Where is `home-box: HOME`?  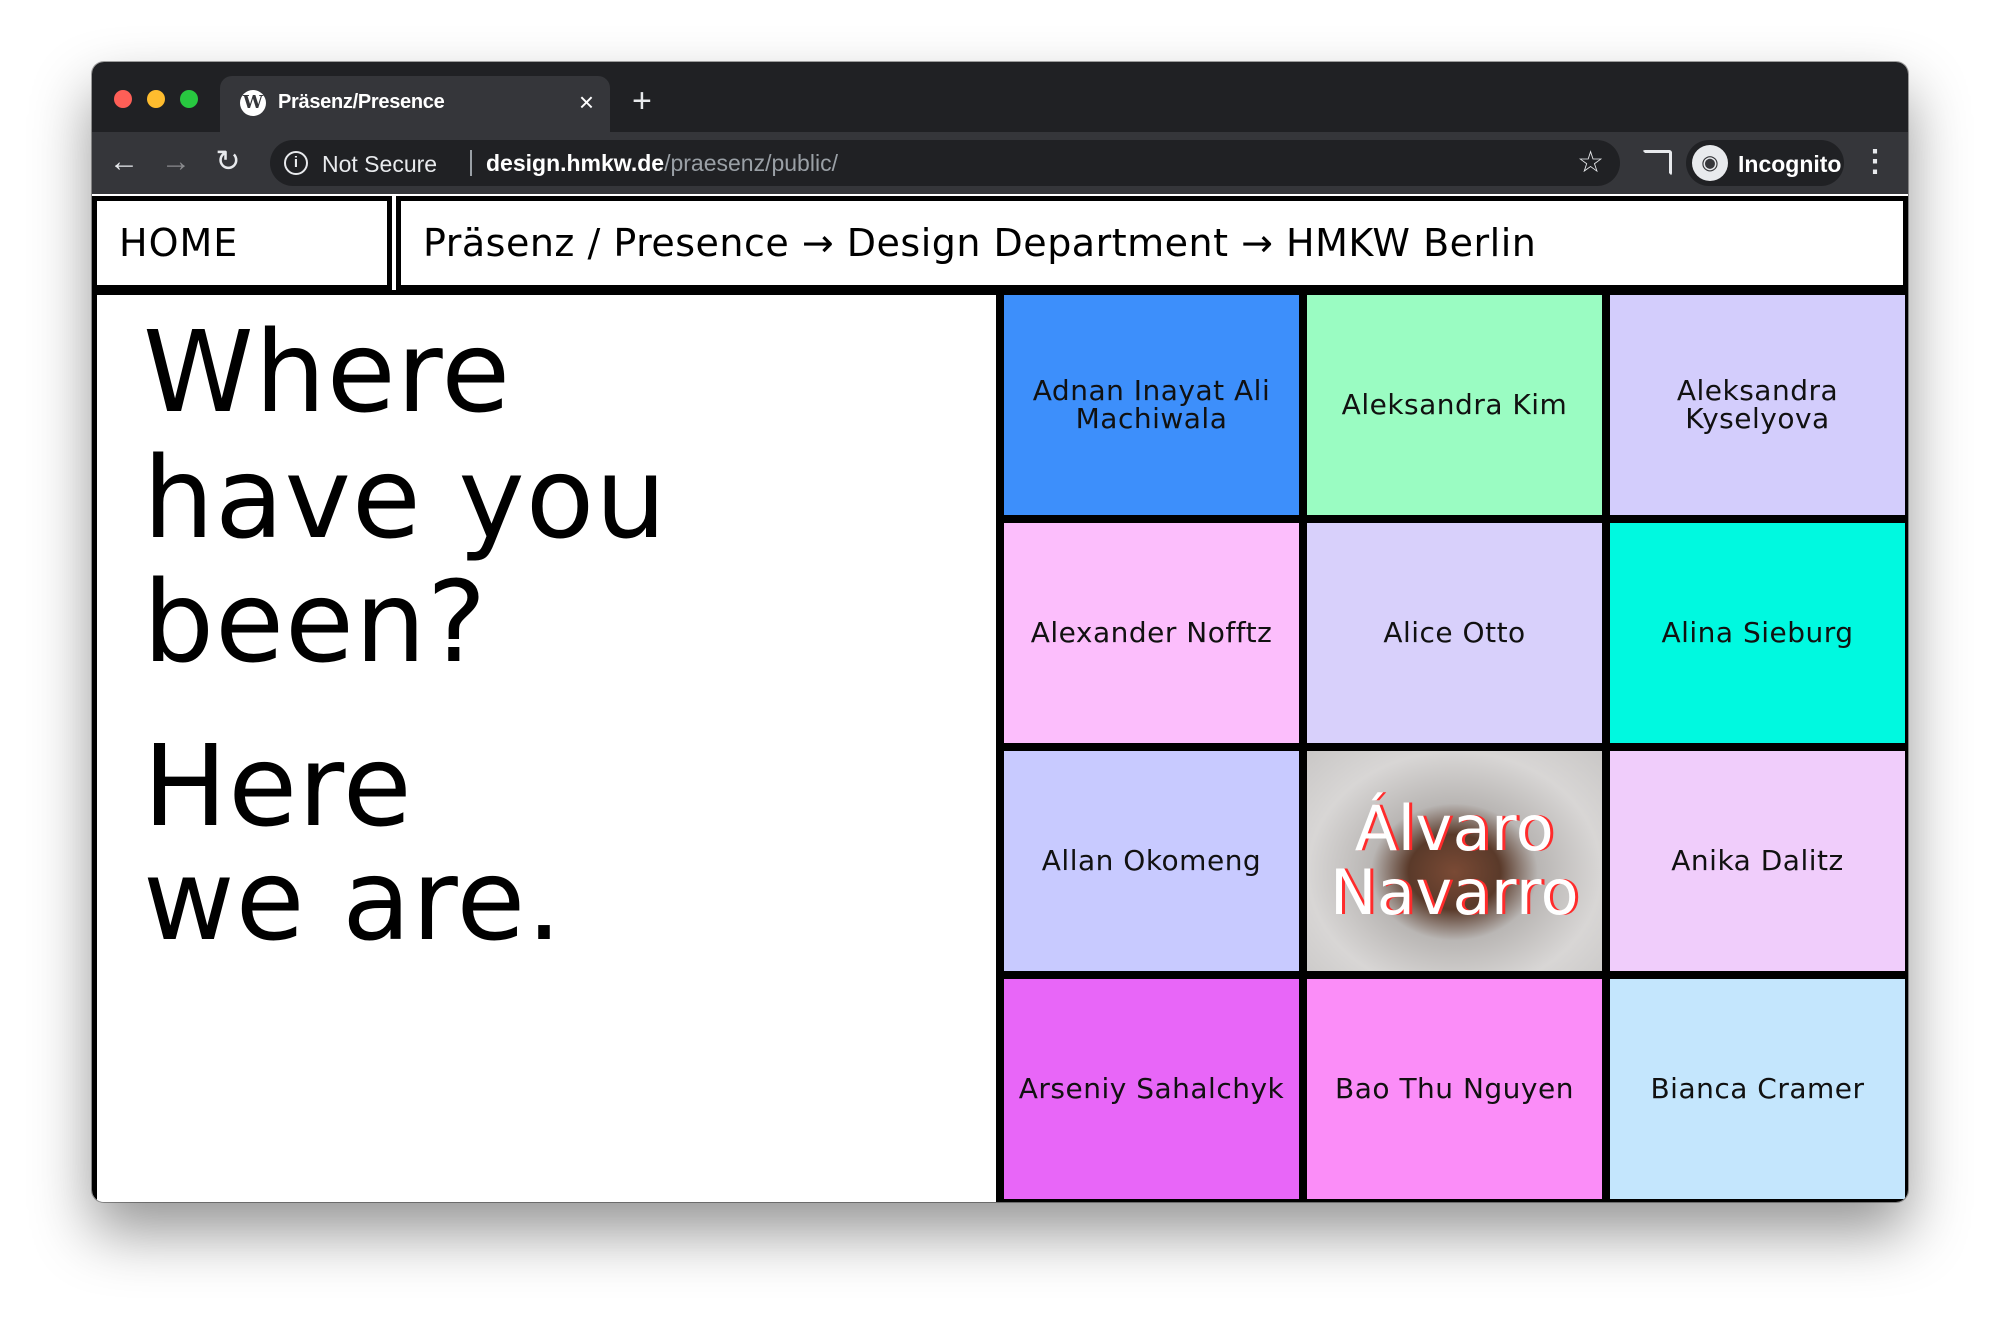
home-box: HOME is located at coordinates (242, 243).